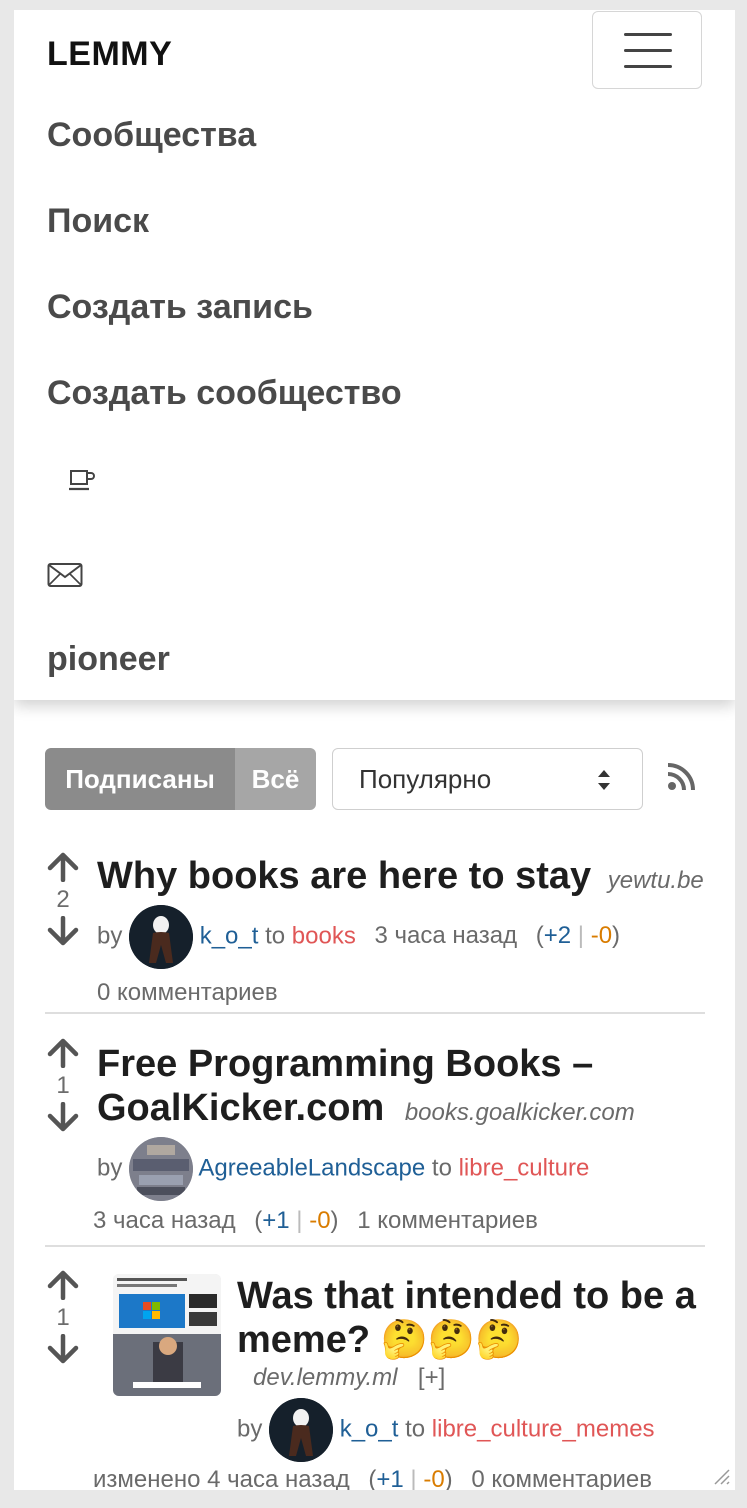 The height and width of the screenshot is (1508, 747). I want to click on post-vote-tally: (+2 | -0), so click(578, 936).